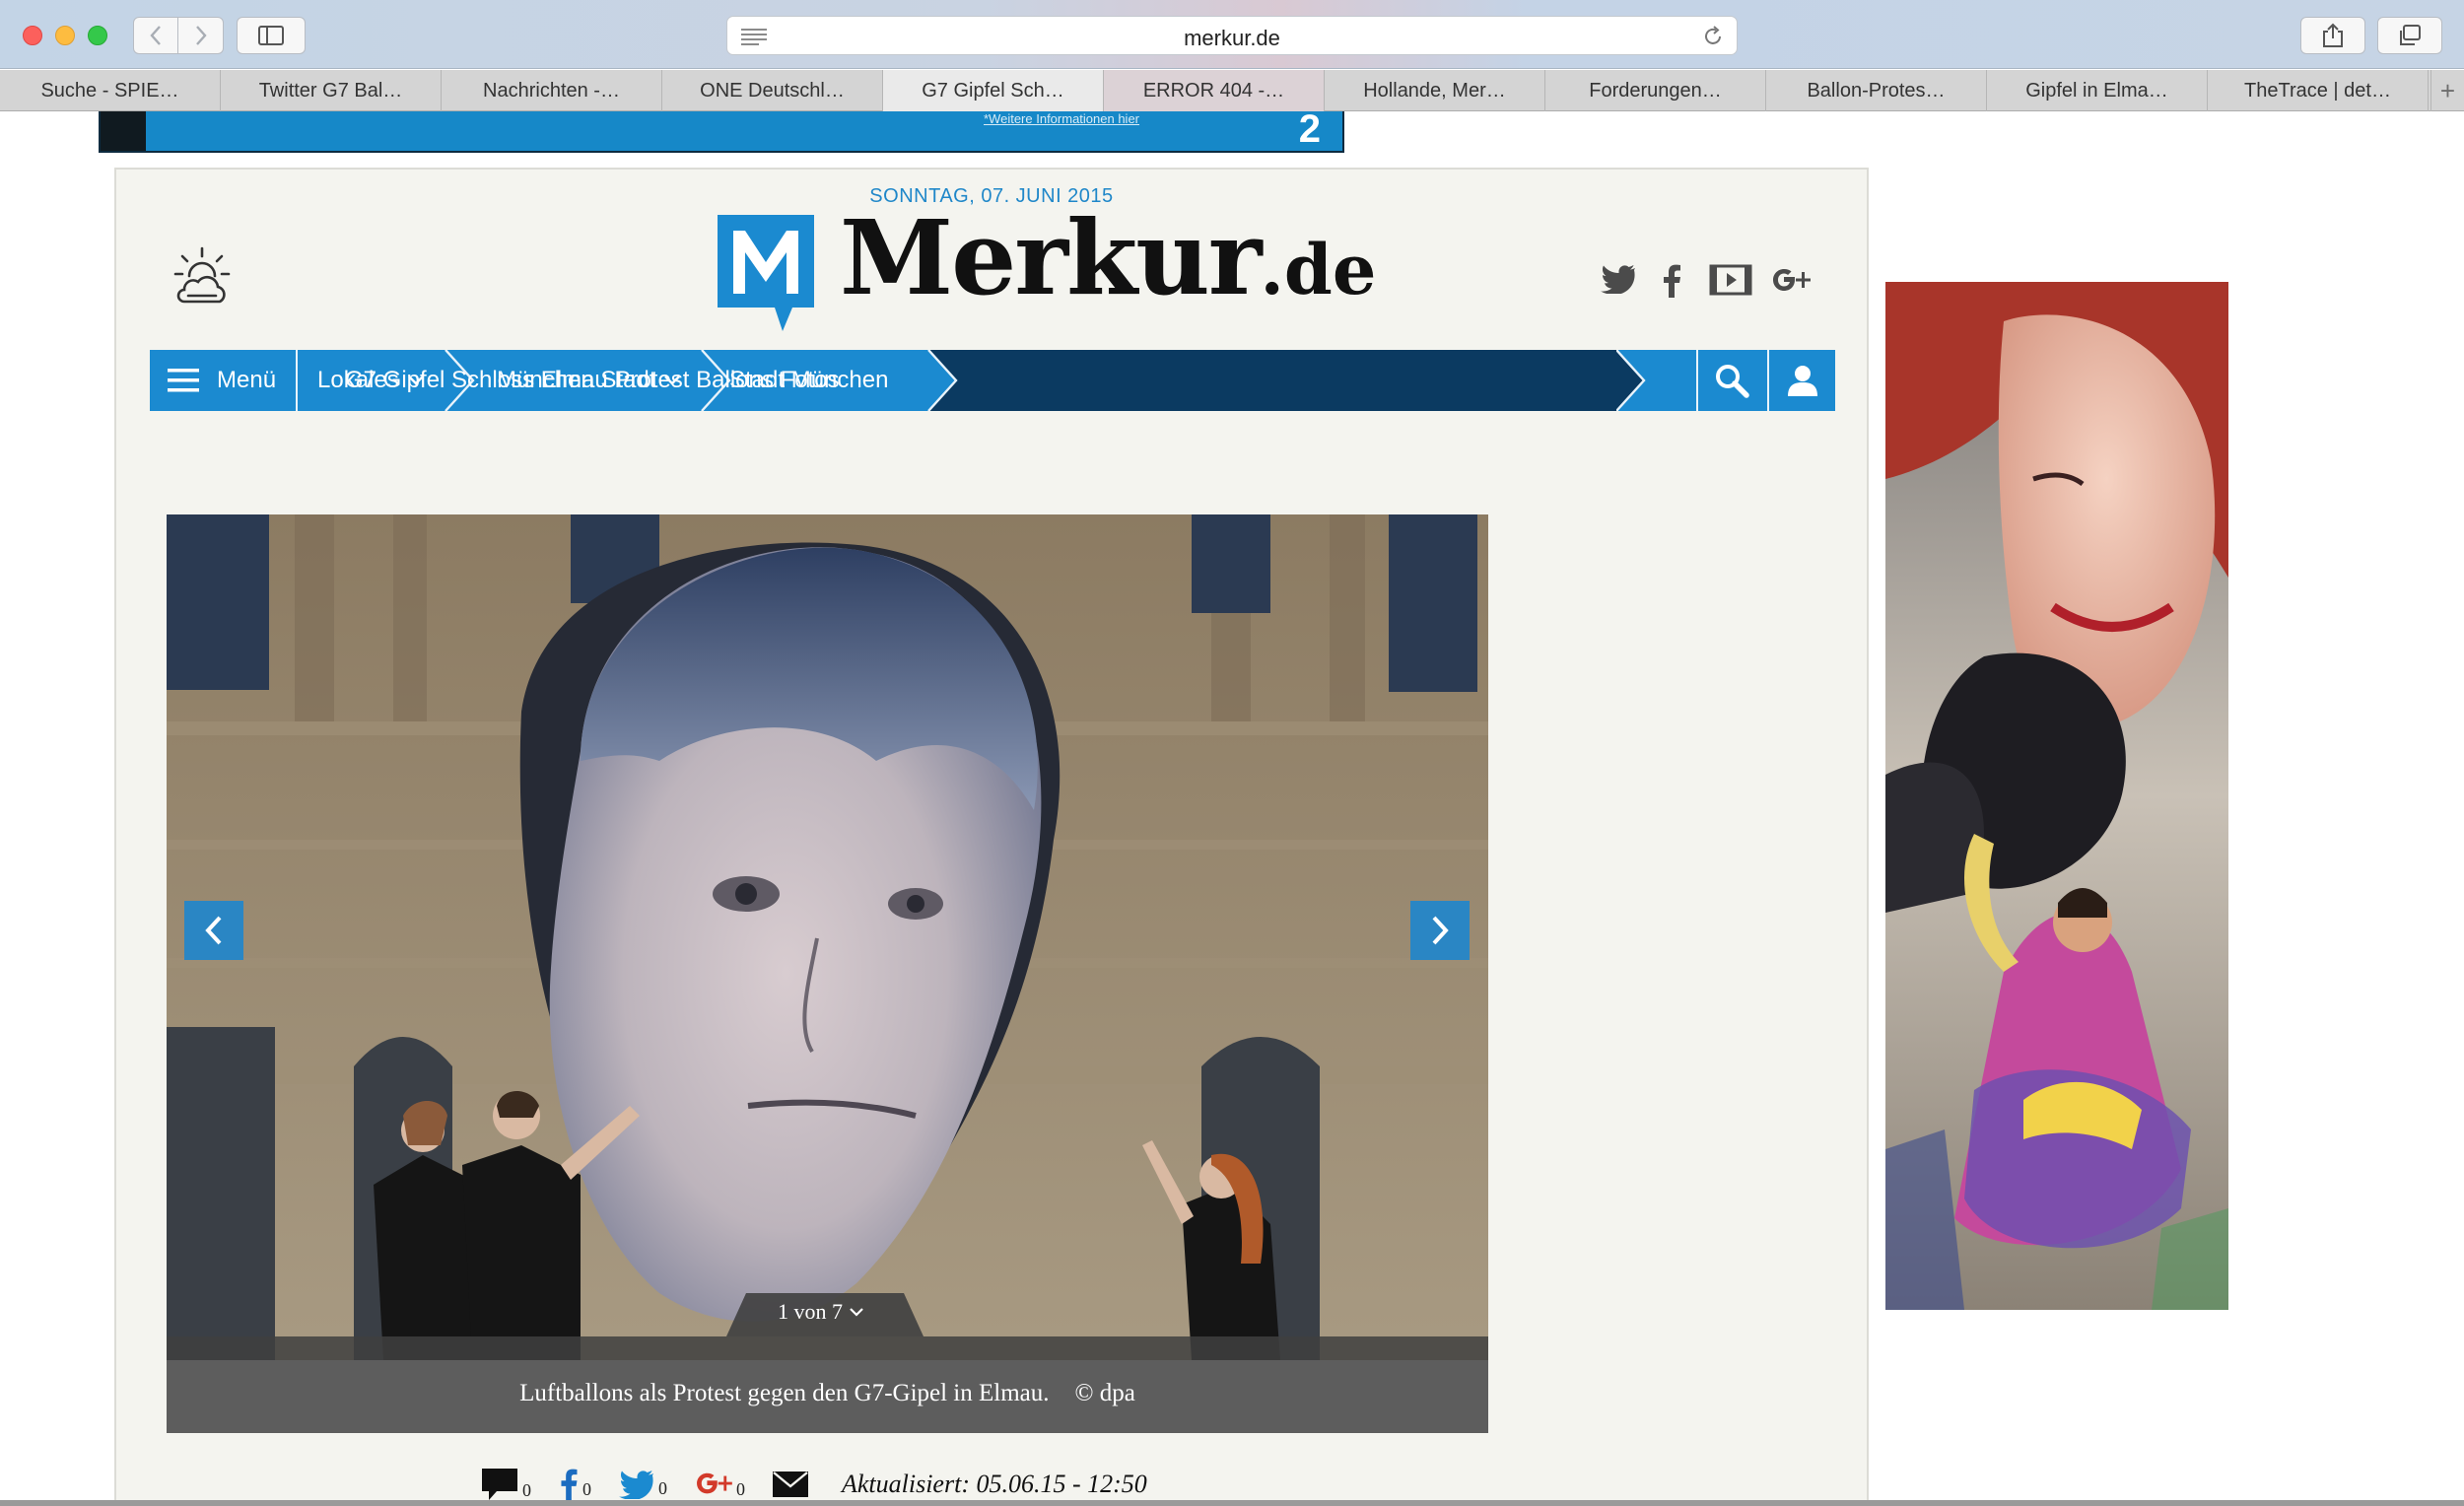 The width and height of the screenshot is (2464, 1506). I want to click on side-ad-image, so click(2056, 796).